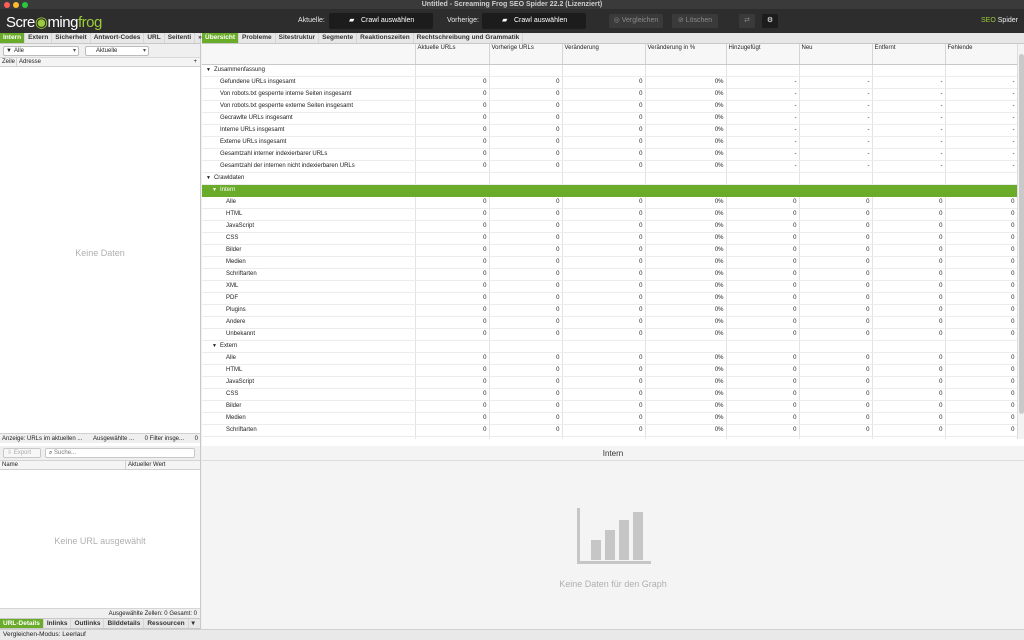  Describe the element at coordinates (526, 54) in the screenshot. I see `col-header-2: Vorherige URLs` at that location.